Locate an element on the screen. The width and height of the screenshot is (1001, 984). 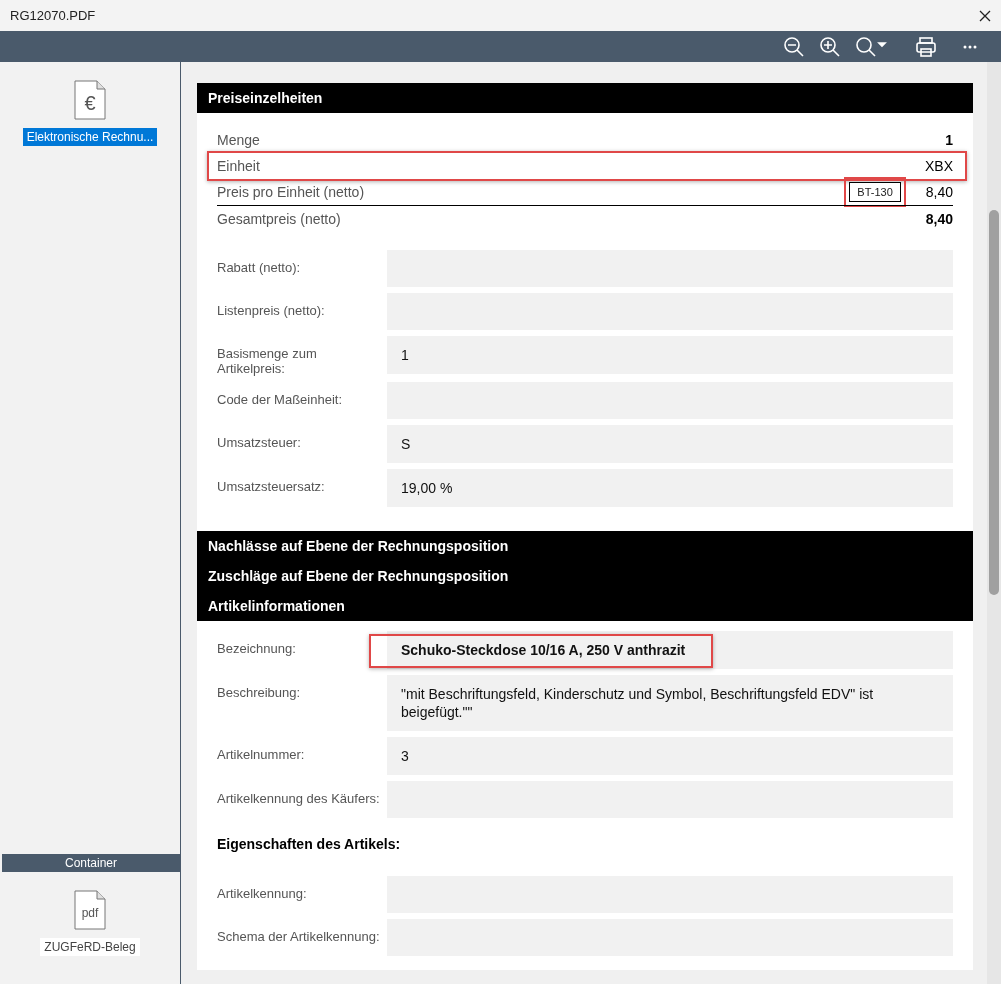
row-label: Preis pro Einheit (netto) is located at coordinates (291, 192).